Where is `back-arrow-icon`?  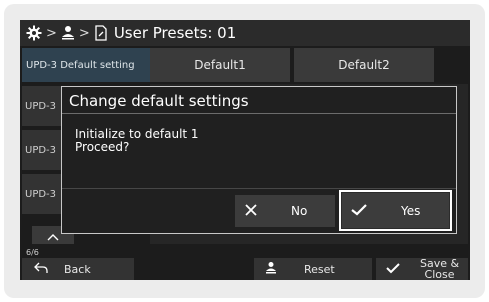 back-arrow-icon is located at coordinates (41, 269).